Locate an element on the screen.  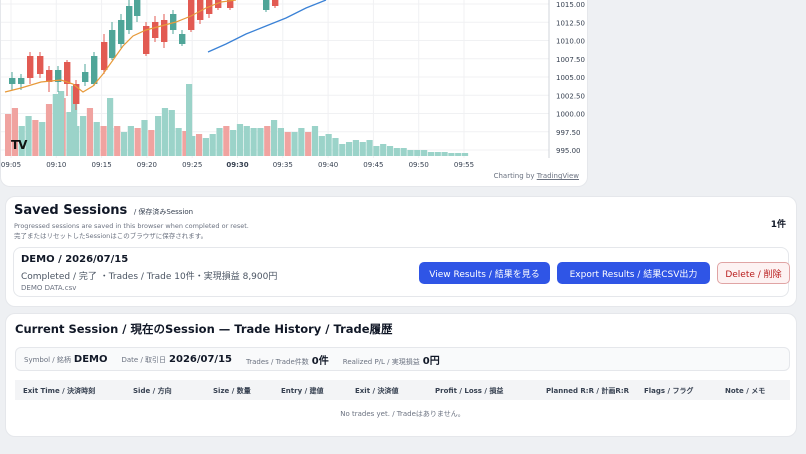
time-tick-label: 09:05 is located at coordinates (11, 165).